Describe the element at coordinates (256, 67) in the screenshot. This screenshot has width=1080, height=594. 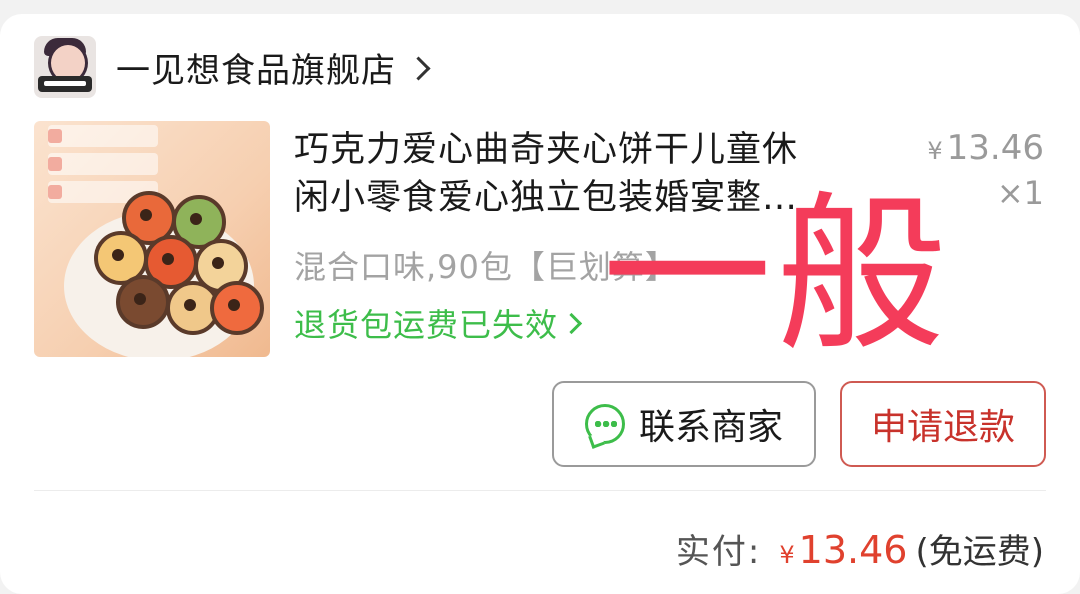
I see `store-name: 一见想食品旗舰店` at that location.